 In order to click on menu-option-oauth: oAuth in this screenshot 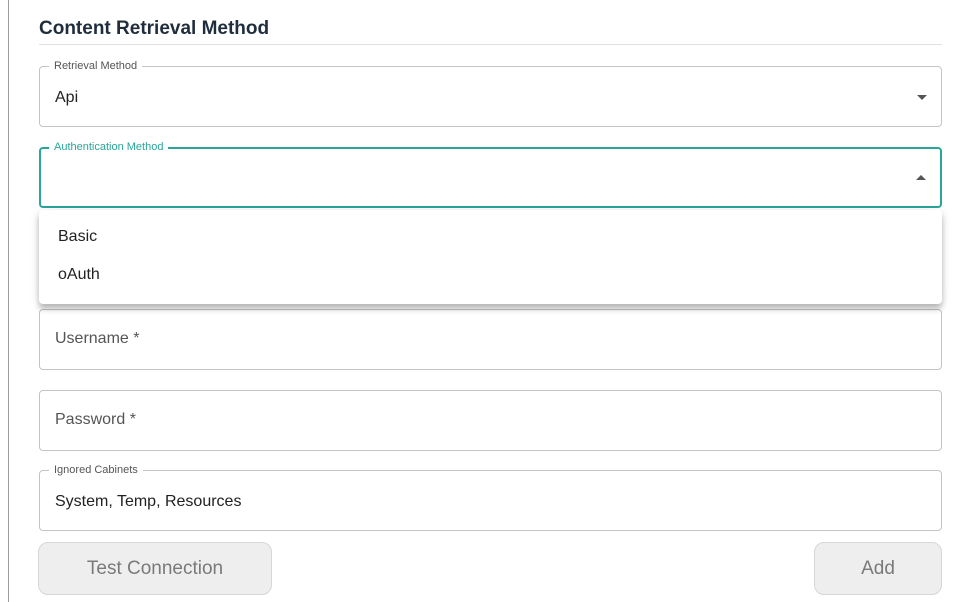, I will do `click(490, 275)`.